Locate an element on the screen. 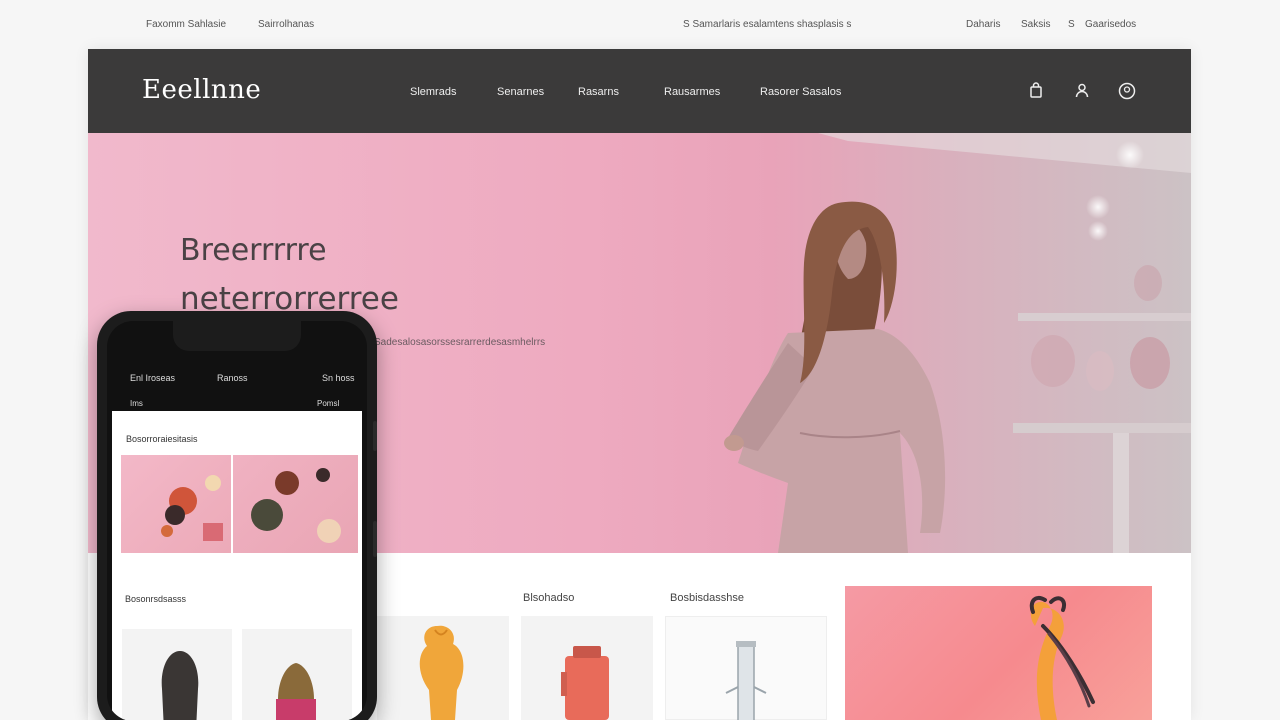  utility-center-text: S Samarlaris esalamtens shasplasis s is located at coordinates (767, 24).